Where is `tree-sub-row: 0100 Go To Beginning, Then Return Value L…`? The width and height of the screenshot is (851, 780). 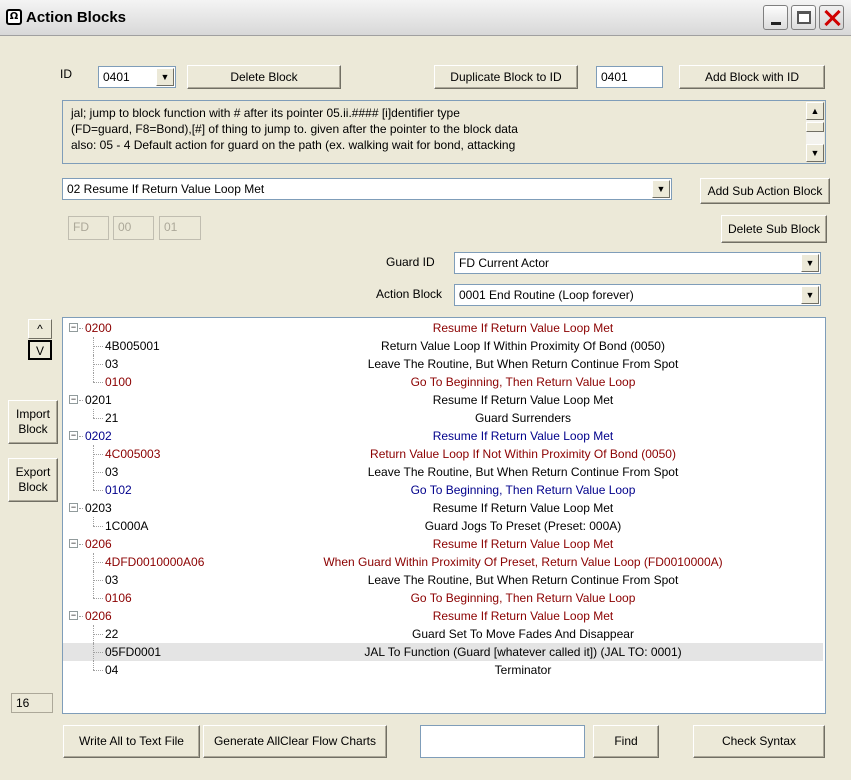
tree-sub-row: 0100 Go To Beginning, Then Return Value L… is located at coordinates (443, 382).